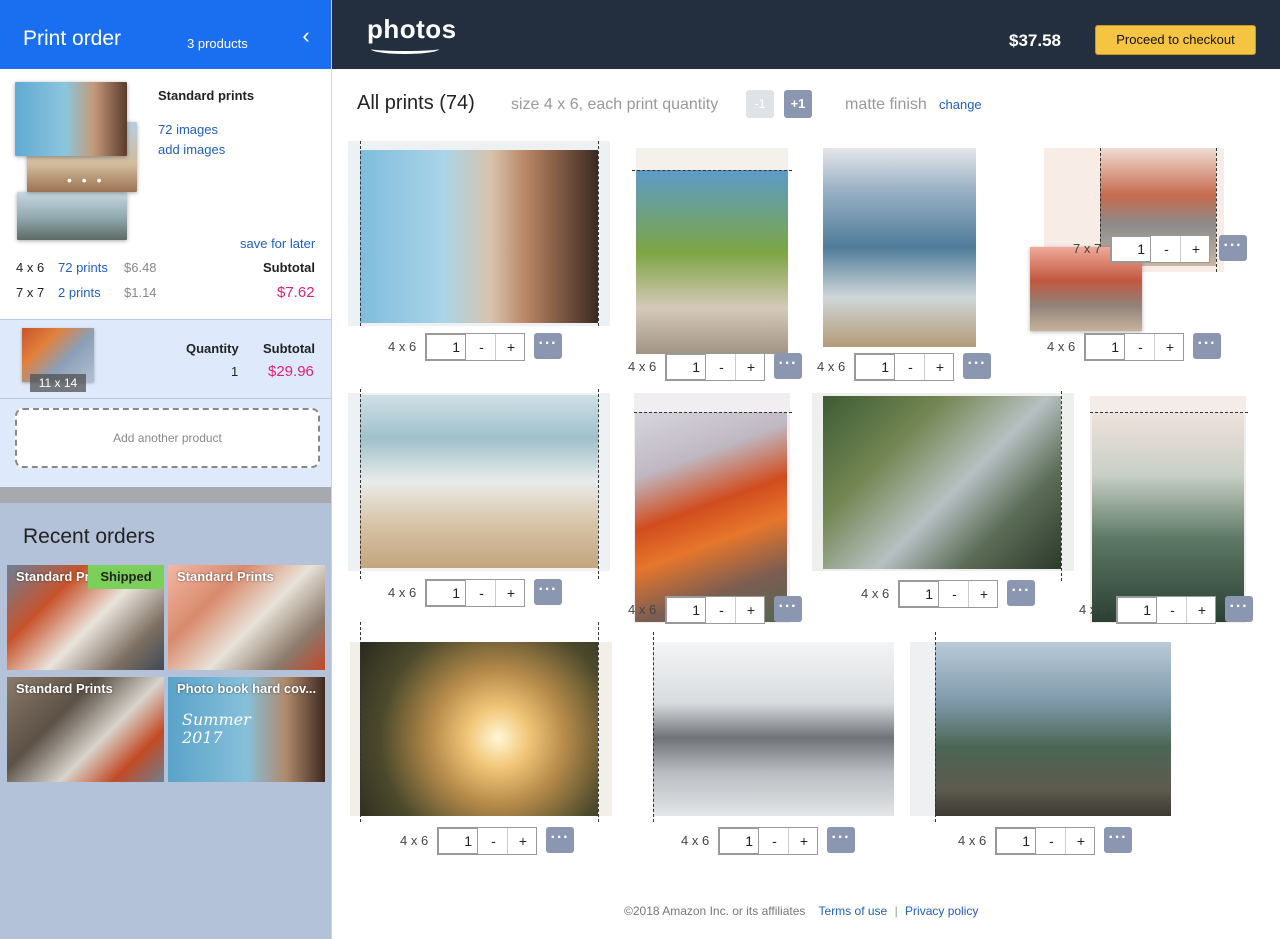 This screenshot has width=1280, height=939. I want to click on large-print-order: 11 x 14 Quantity 1 Subtotal $29.96, so click(165, 359).